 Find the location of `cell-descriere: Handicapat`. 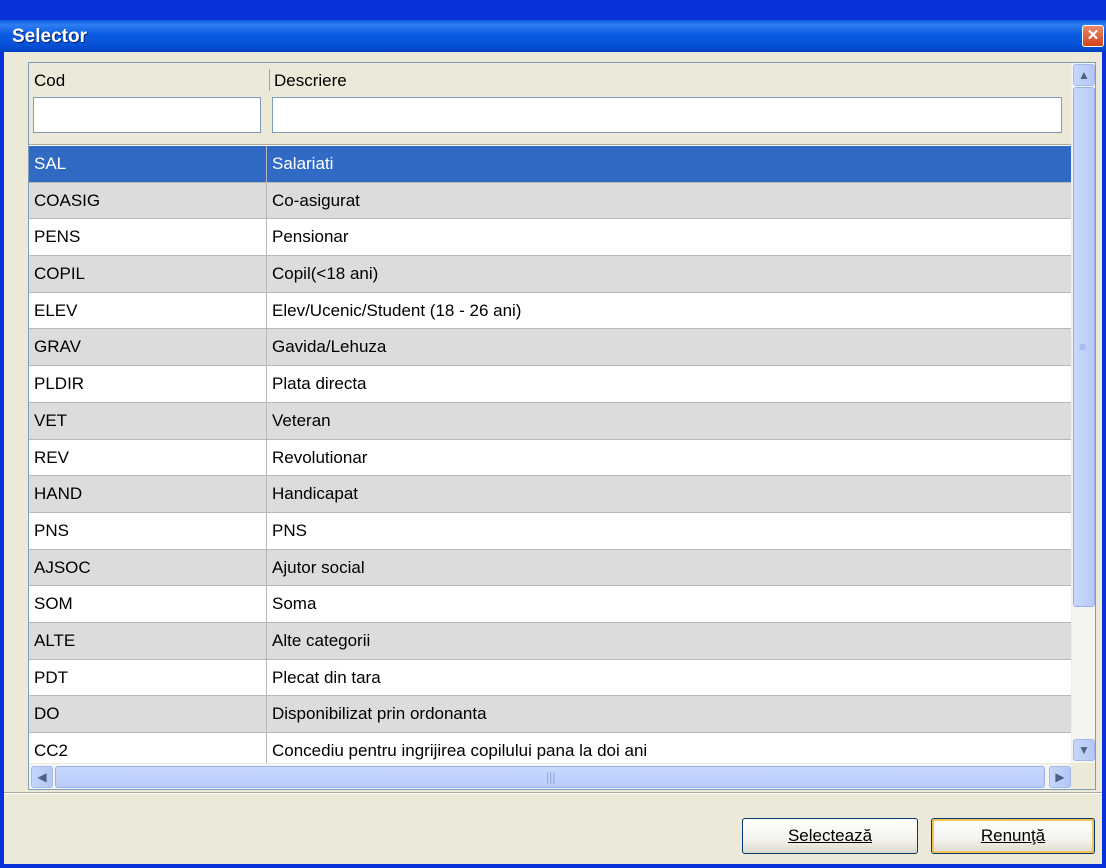

cell-descriere: Handicapat is located at coordinates (315, 494).